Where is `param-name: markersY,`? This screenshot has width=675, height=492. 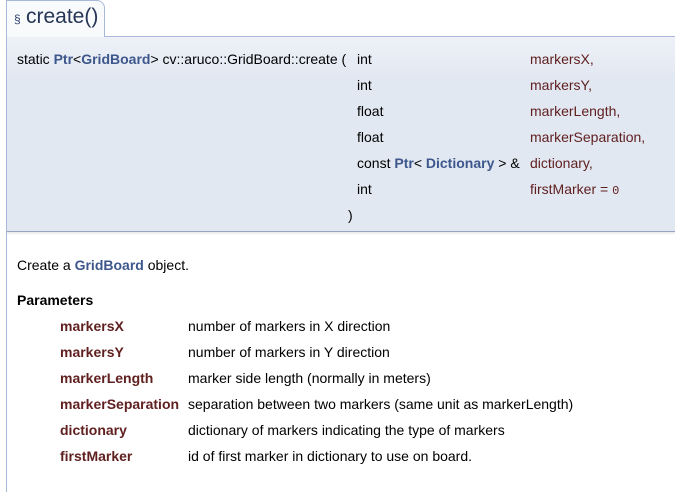
param-name: markersY, is located at coordinates (561, 85).